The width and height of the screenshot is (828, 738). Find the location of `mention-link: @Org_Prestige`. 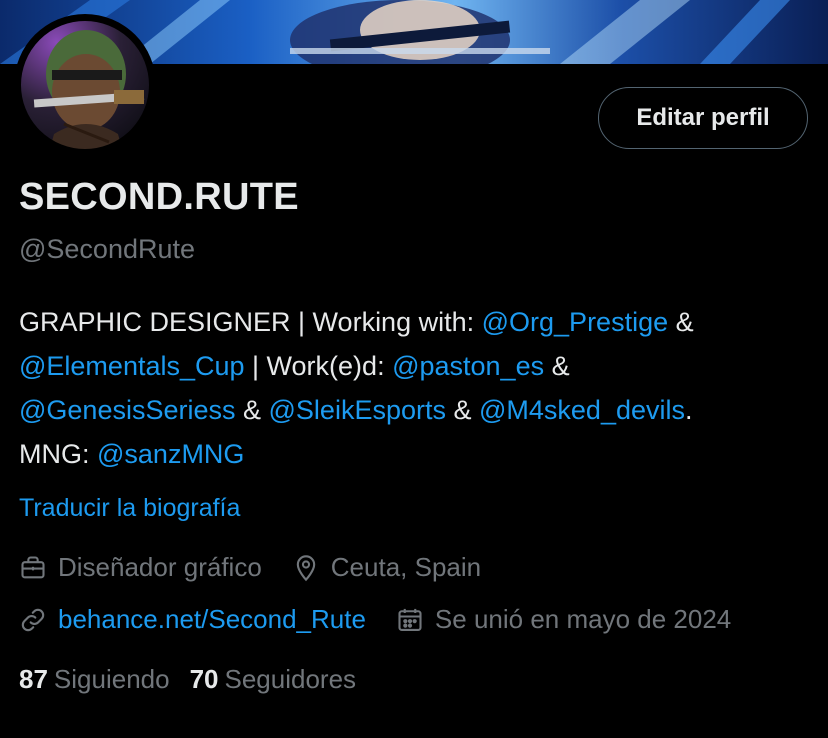

mention-link: @Org_Prestige is located at coordinates (575, 322).